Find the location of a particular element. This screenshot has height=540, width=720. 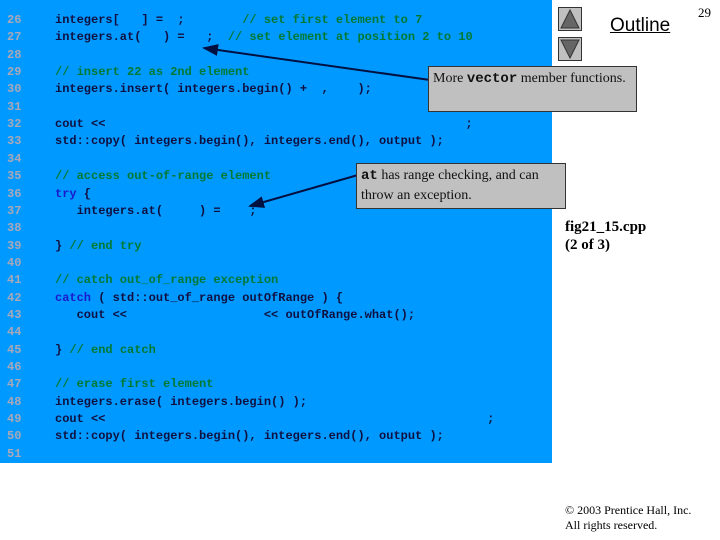

callout-text: More is located at coordinates (450, 78).